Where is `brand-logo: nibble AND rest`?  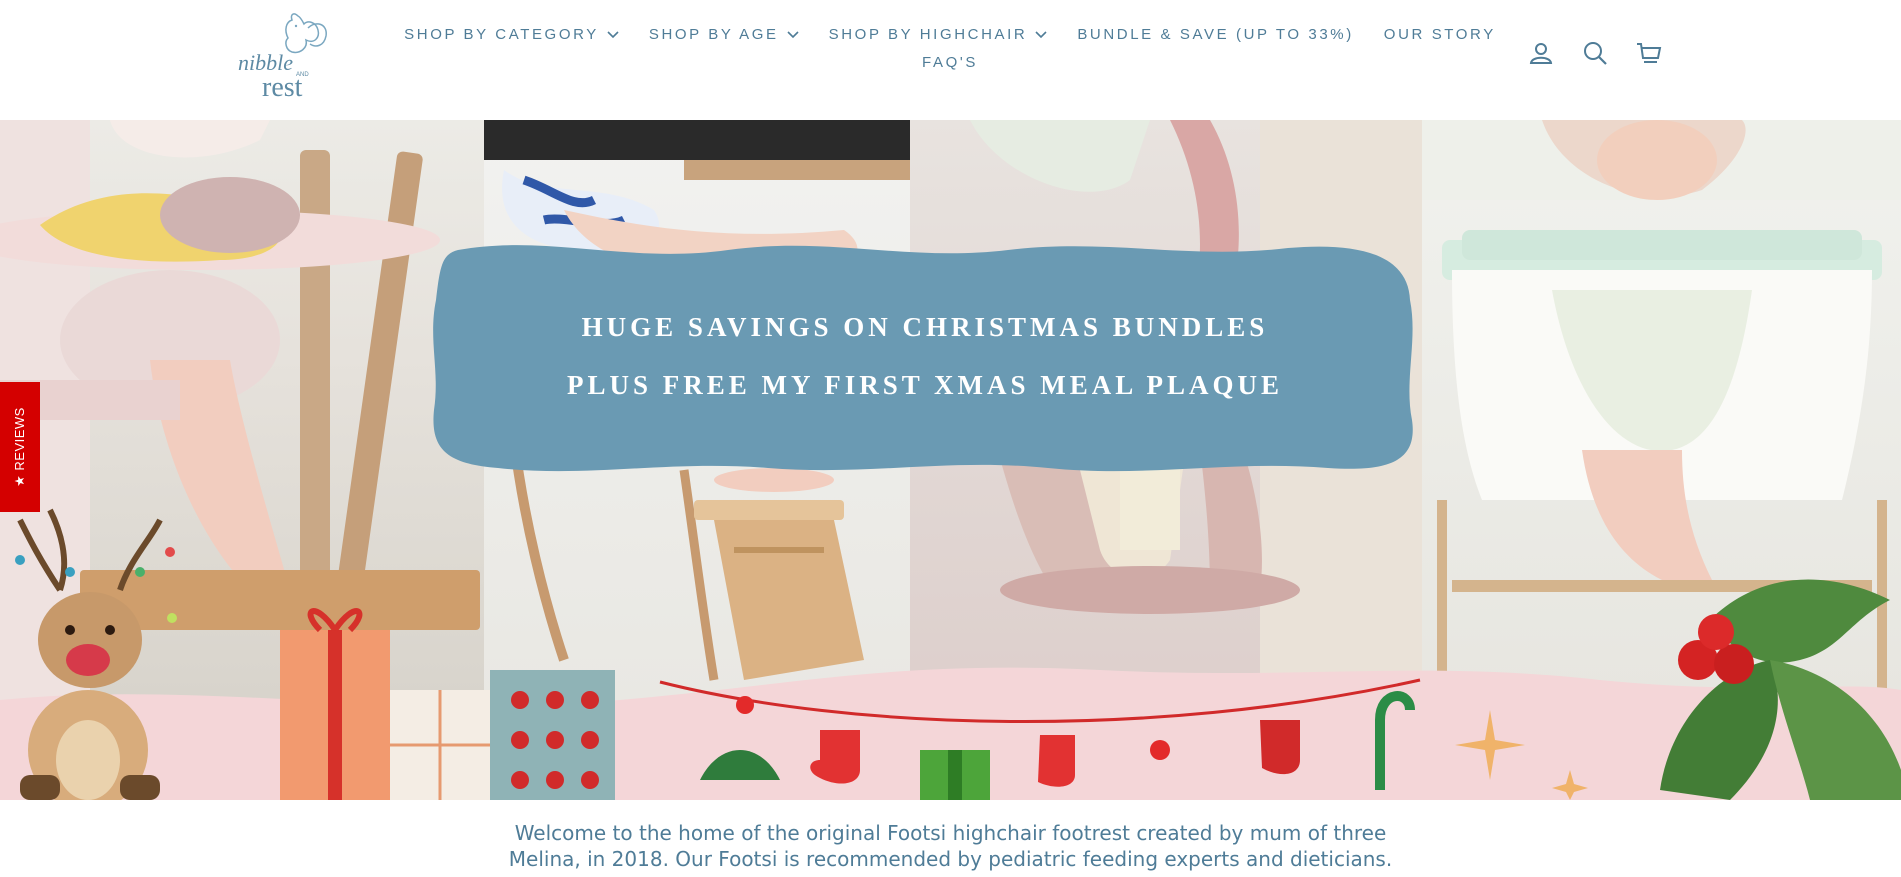
brand-logo: nibble AND rest is located at coordinates (290, 56).